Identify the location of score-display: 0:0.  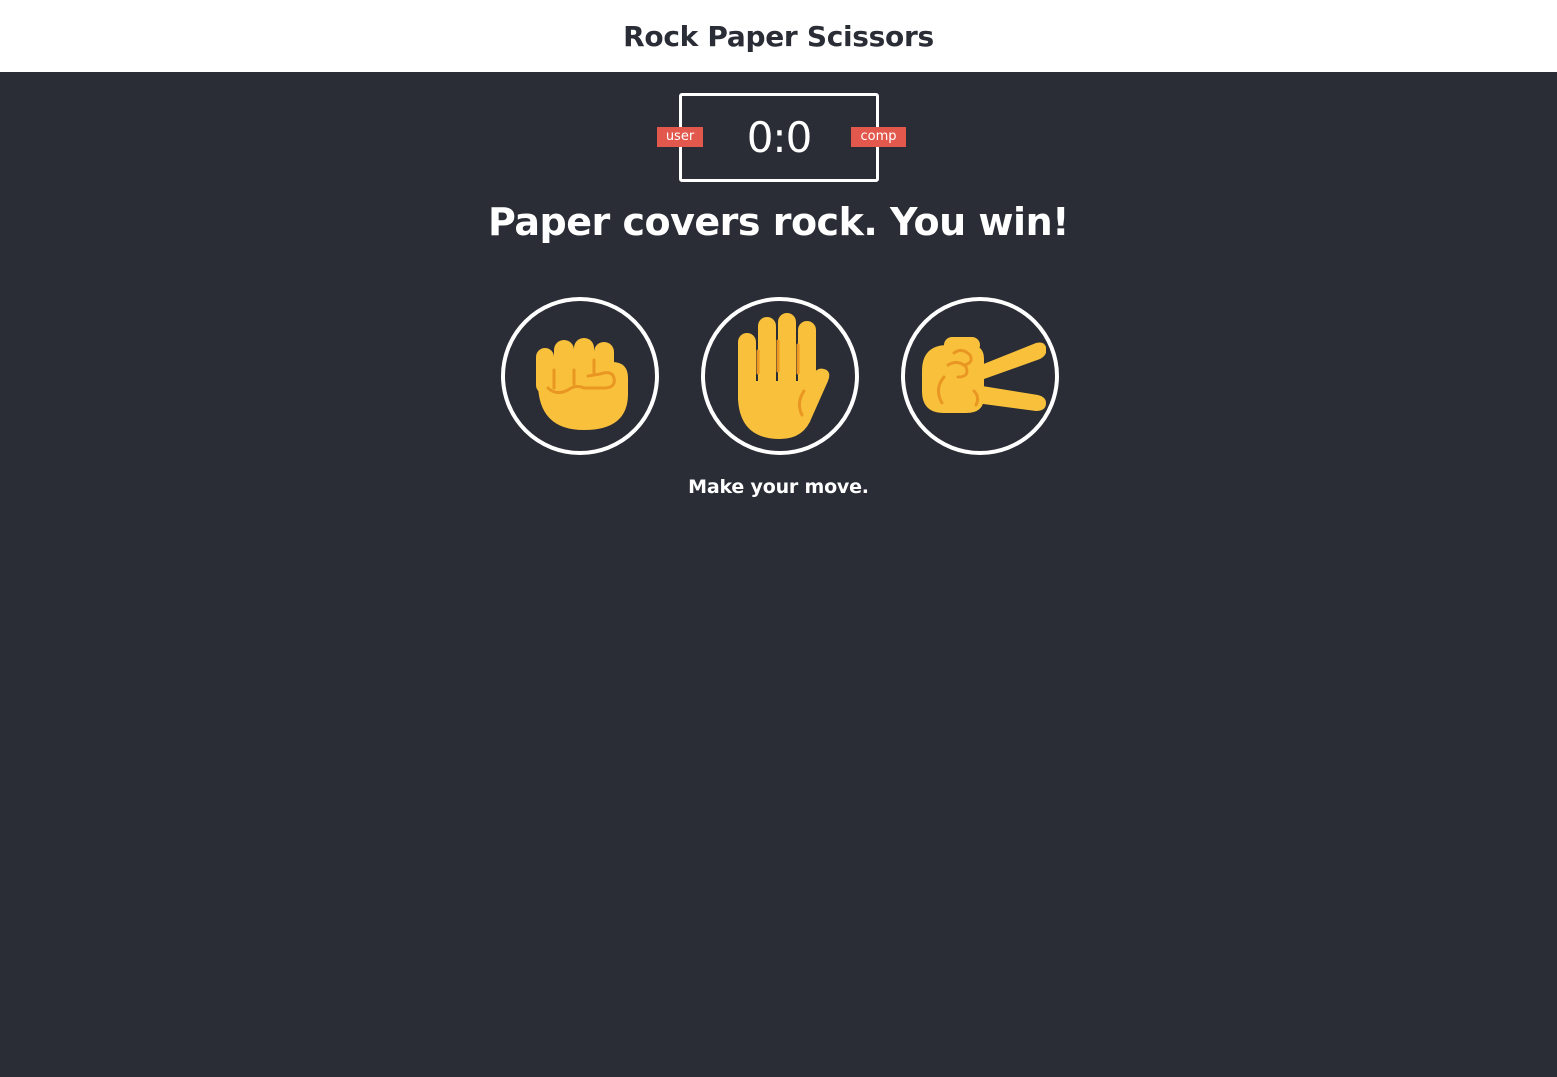
(779, 137).